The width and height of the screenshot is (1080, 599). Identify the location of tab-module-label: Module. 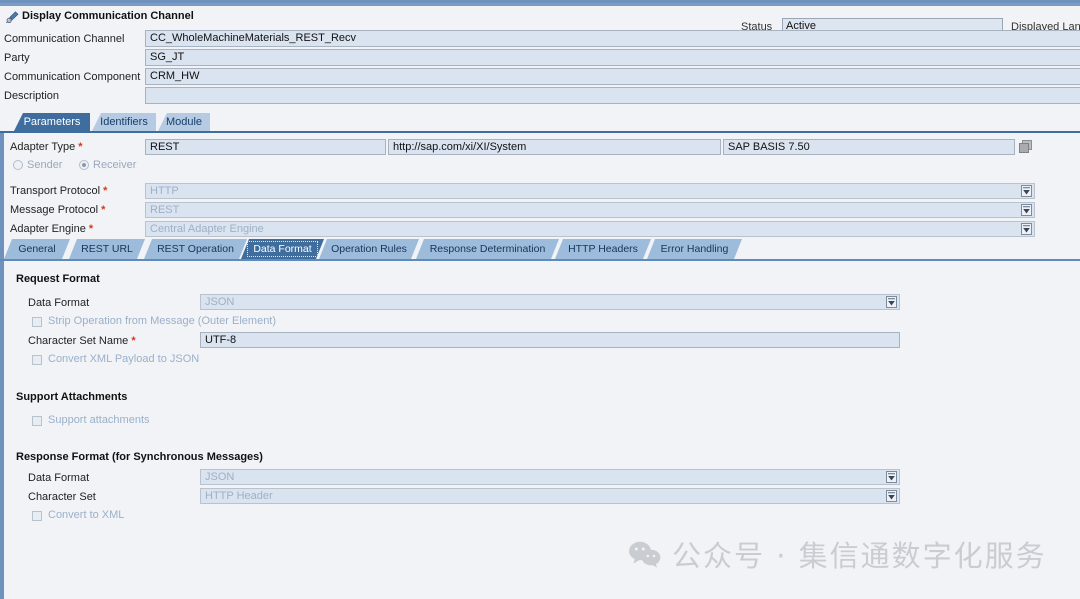
(184, 122).